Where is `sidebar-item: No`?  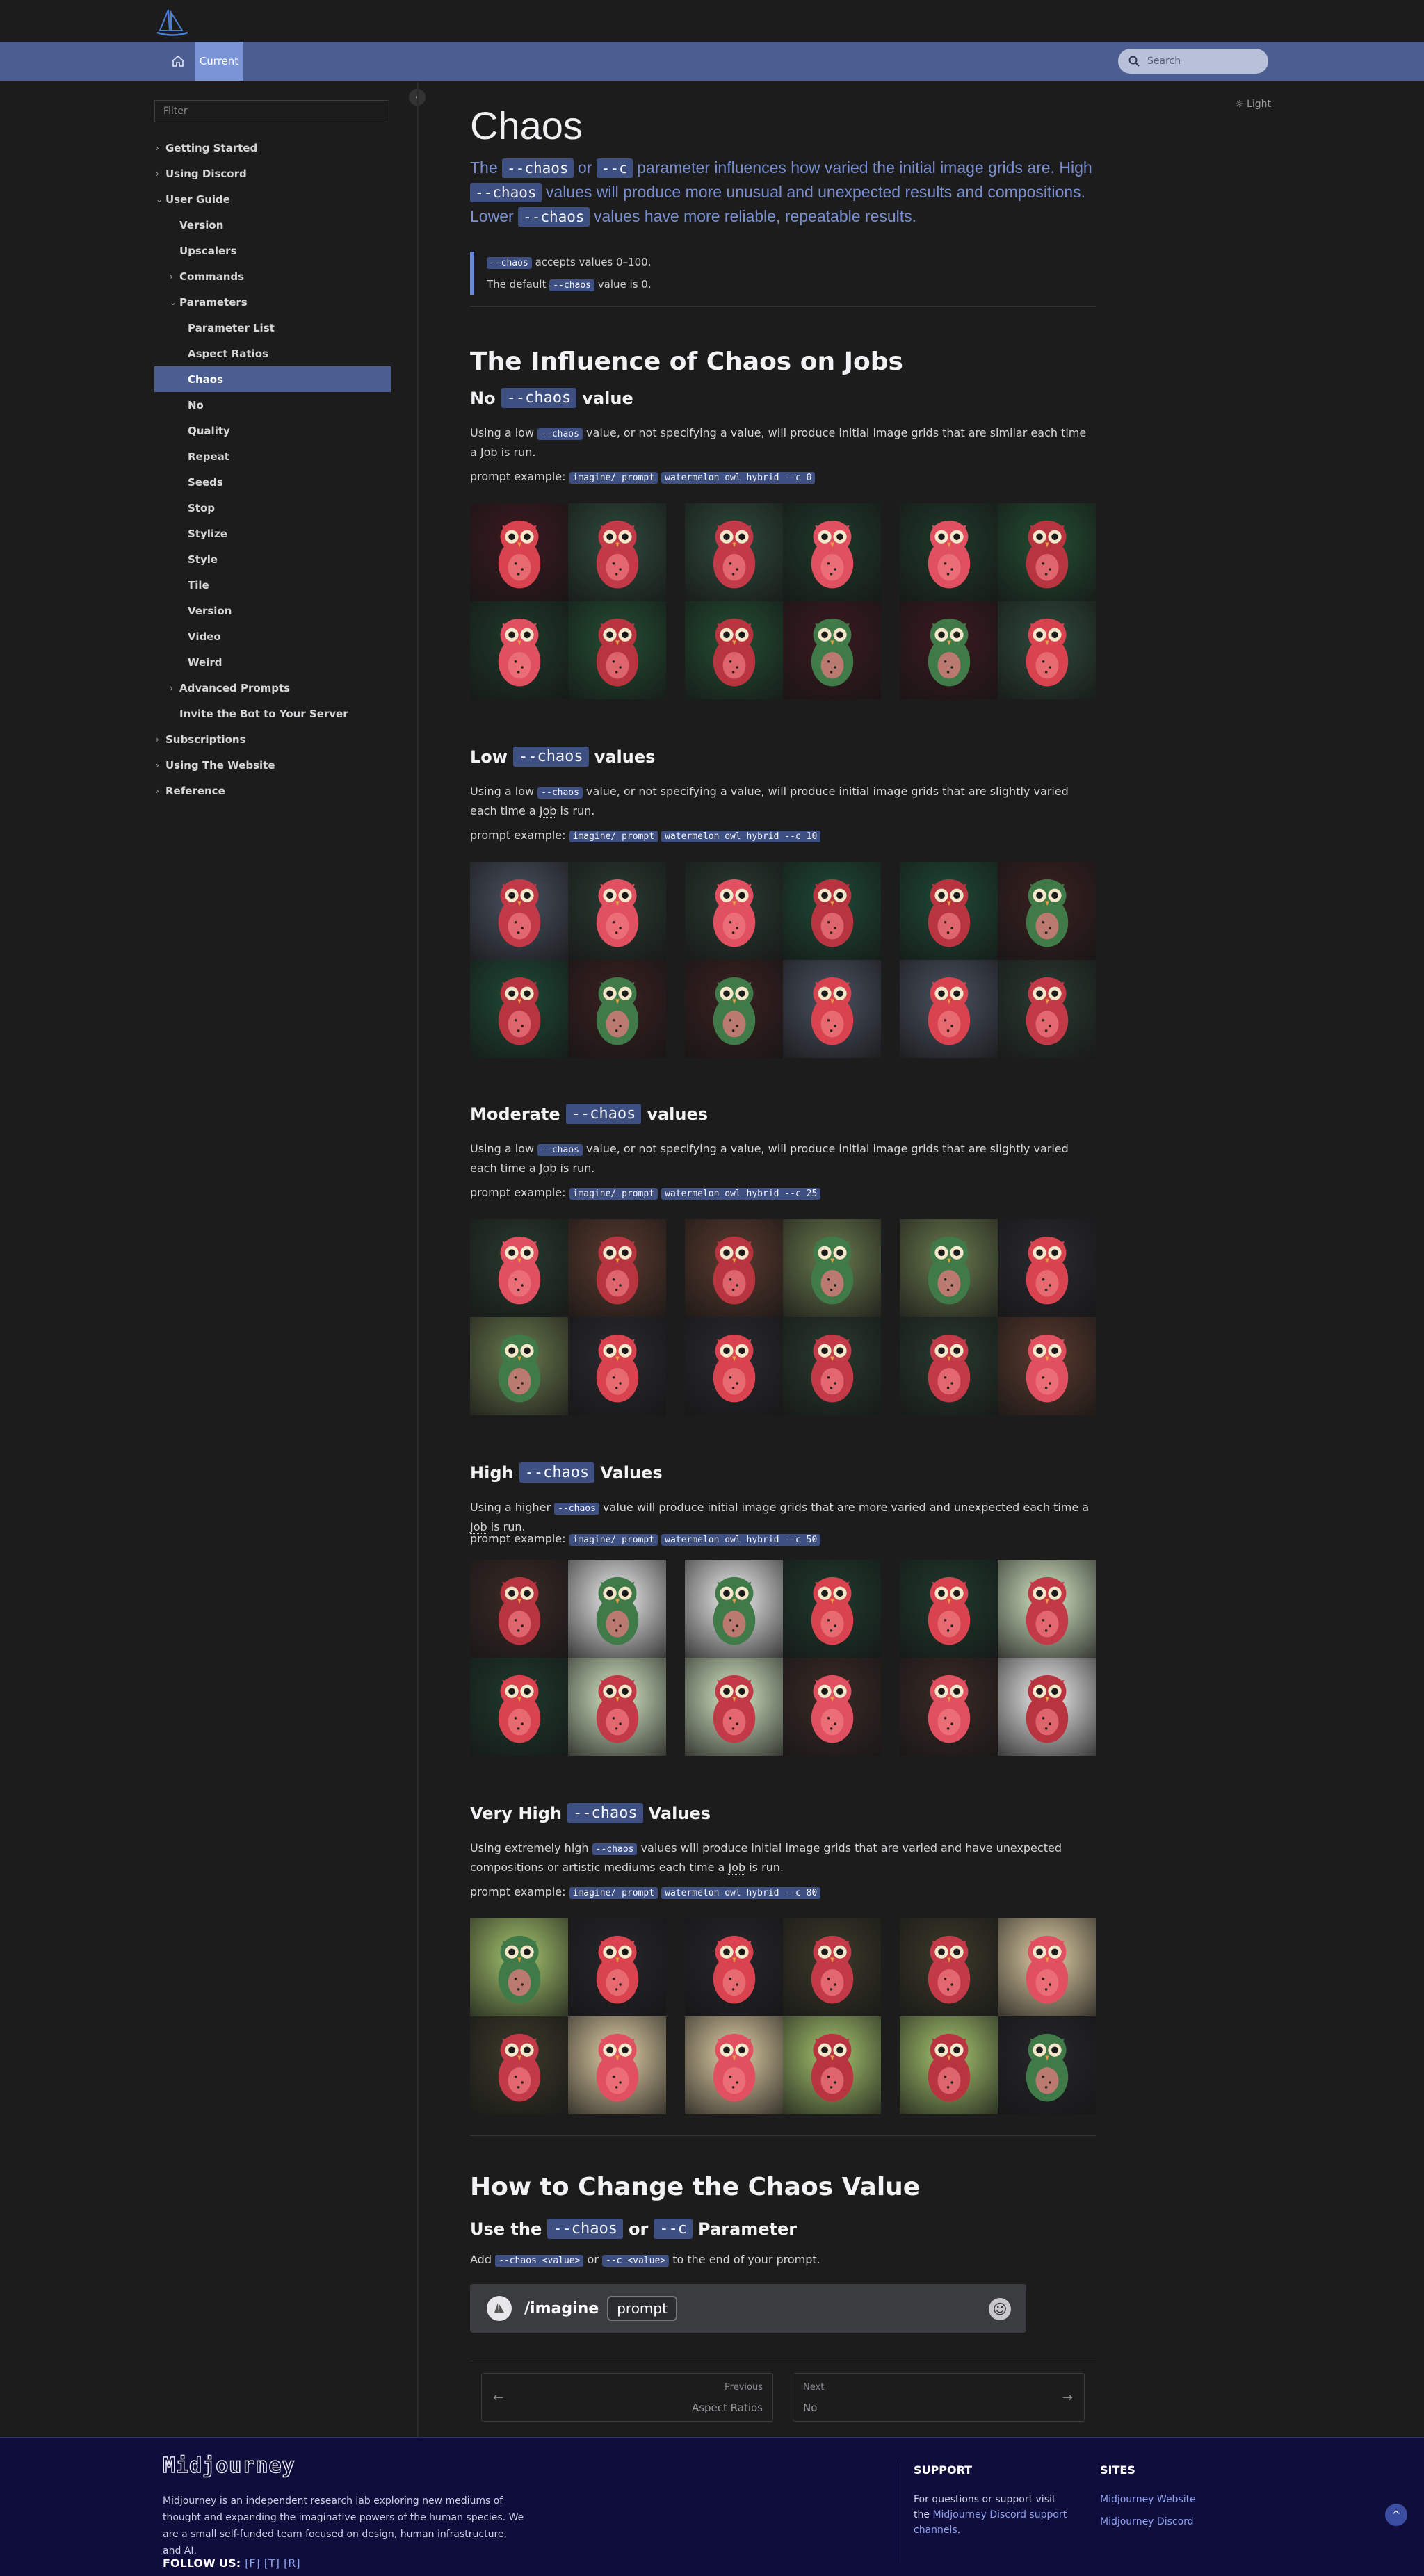
sidebar-item: No is located at coordinates (272, 405).